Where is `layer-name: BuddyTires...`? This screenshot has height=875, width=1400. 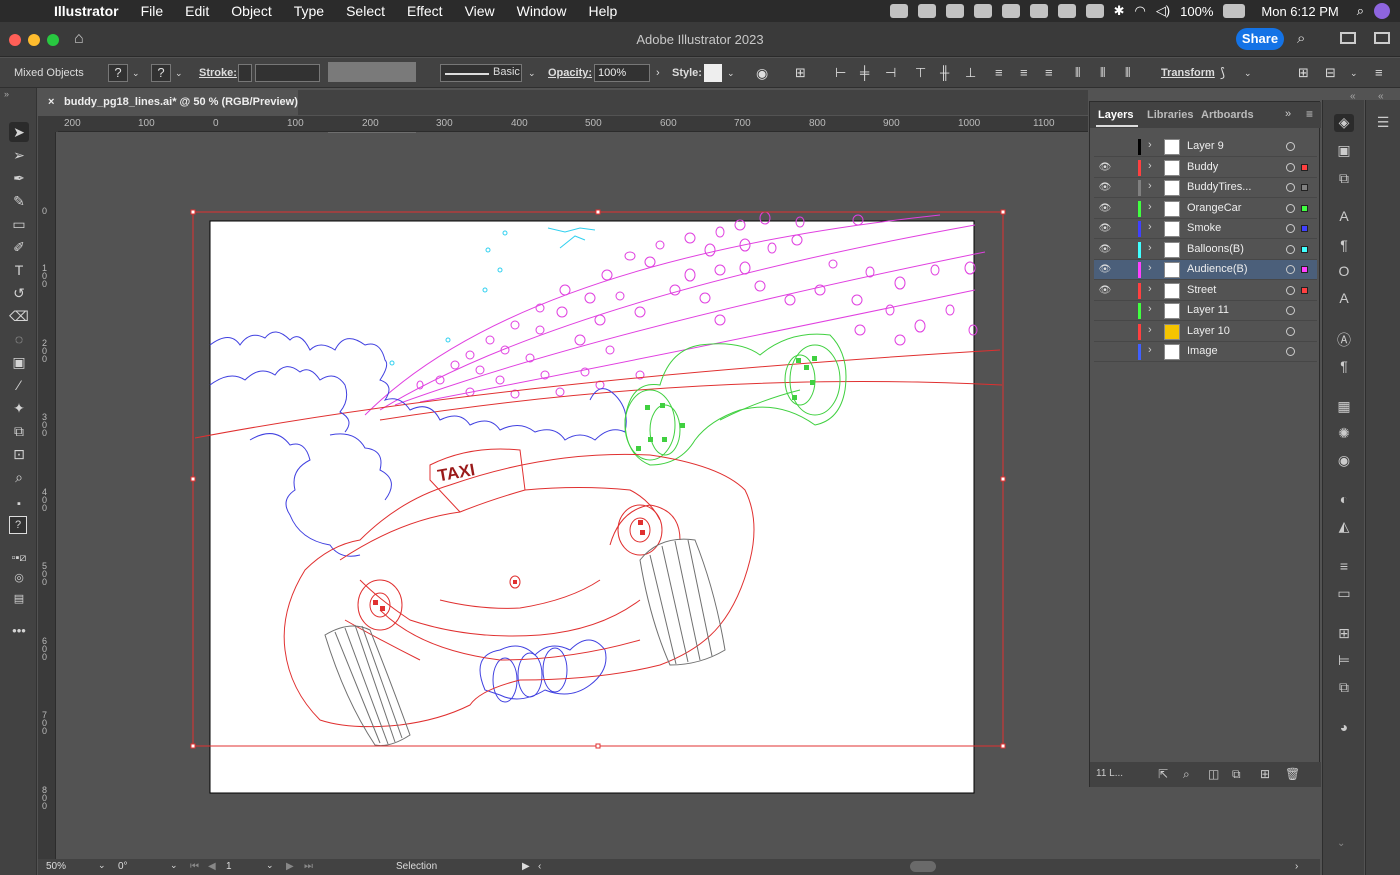
layer-name: BuddyTires... is located at coordinates (1219, 187).